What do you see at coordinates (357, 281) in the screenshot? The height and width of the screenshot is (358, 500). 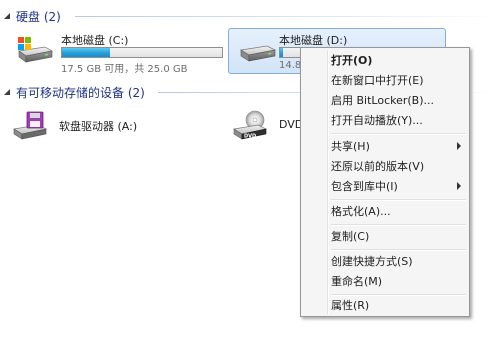 I see `menu-item-label: 重命名(M)` at bounding box center [357, 281].